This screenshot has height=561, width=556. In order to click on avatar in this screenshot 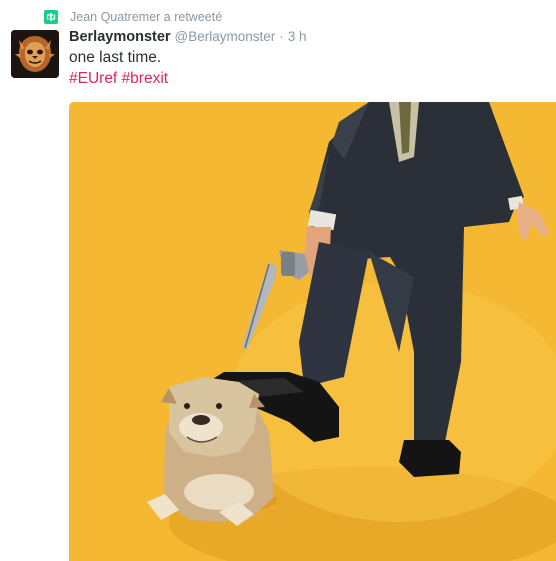, I will do `click(35, 54)`.